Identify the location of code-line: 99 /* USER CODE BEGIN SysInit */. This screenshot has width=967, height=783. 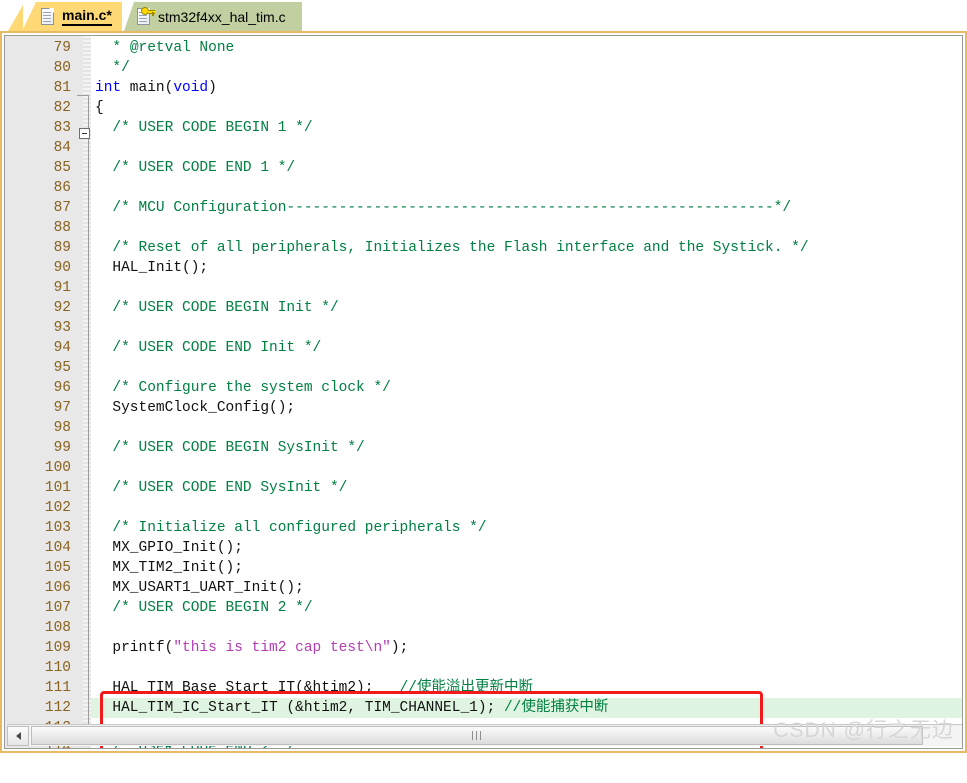
(483, 448).